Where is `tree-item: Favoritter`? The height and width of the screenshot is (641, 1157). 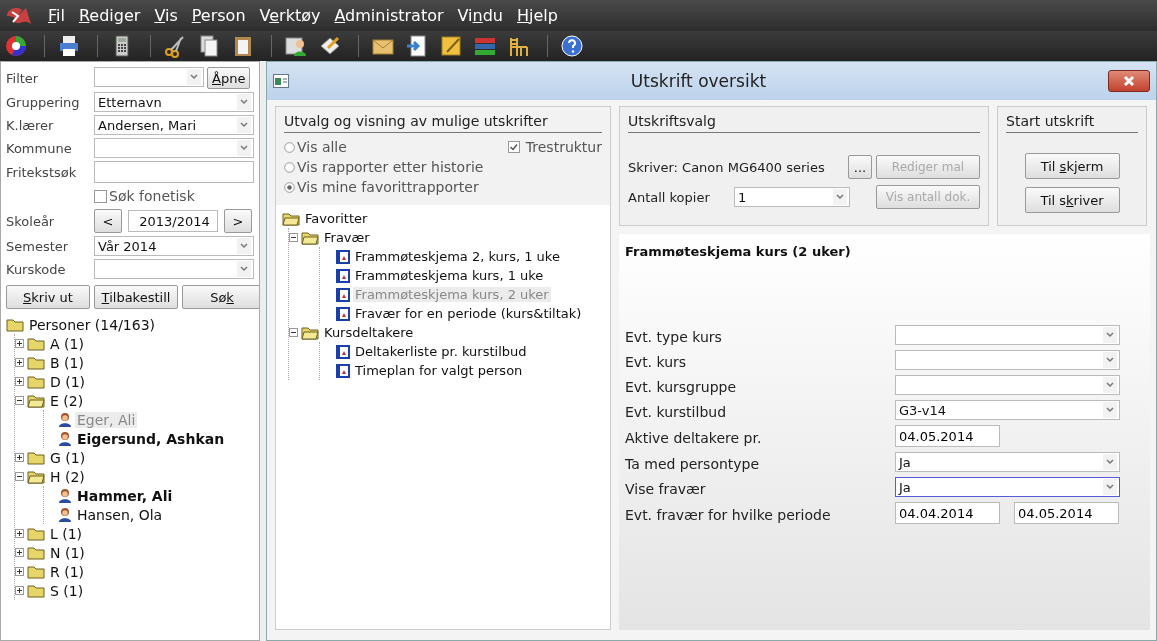 tree-item: Favoritter is located at coordinates (336, 218).